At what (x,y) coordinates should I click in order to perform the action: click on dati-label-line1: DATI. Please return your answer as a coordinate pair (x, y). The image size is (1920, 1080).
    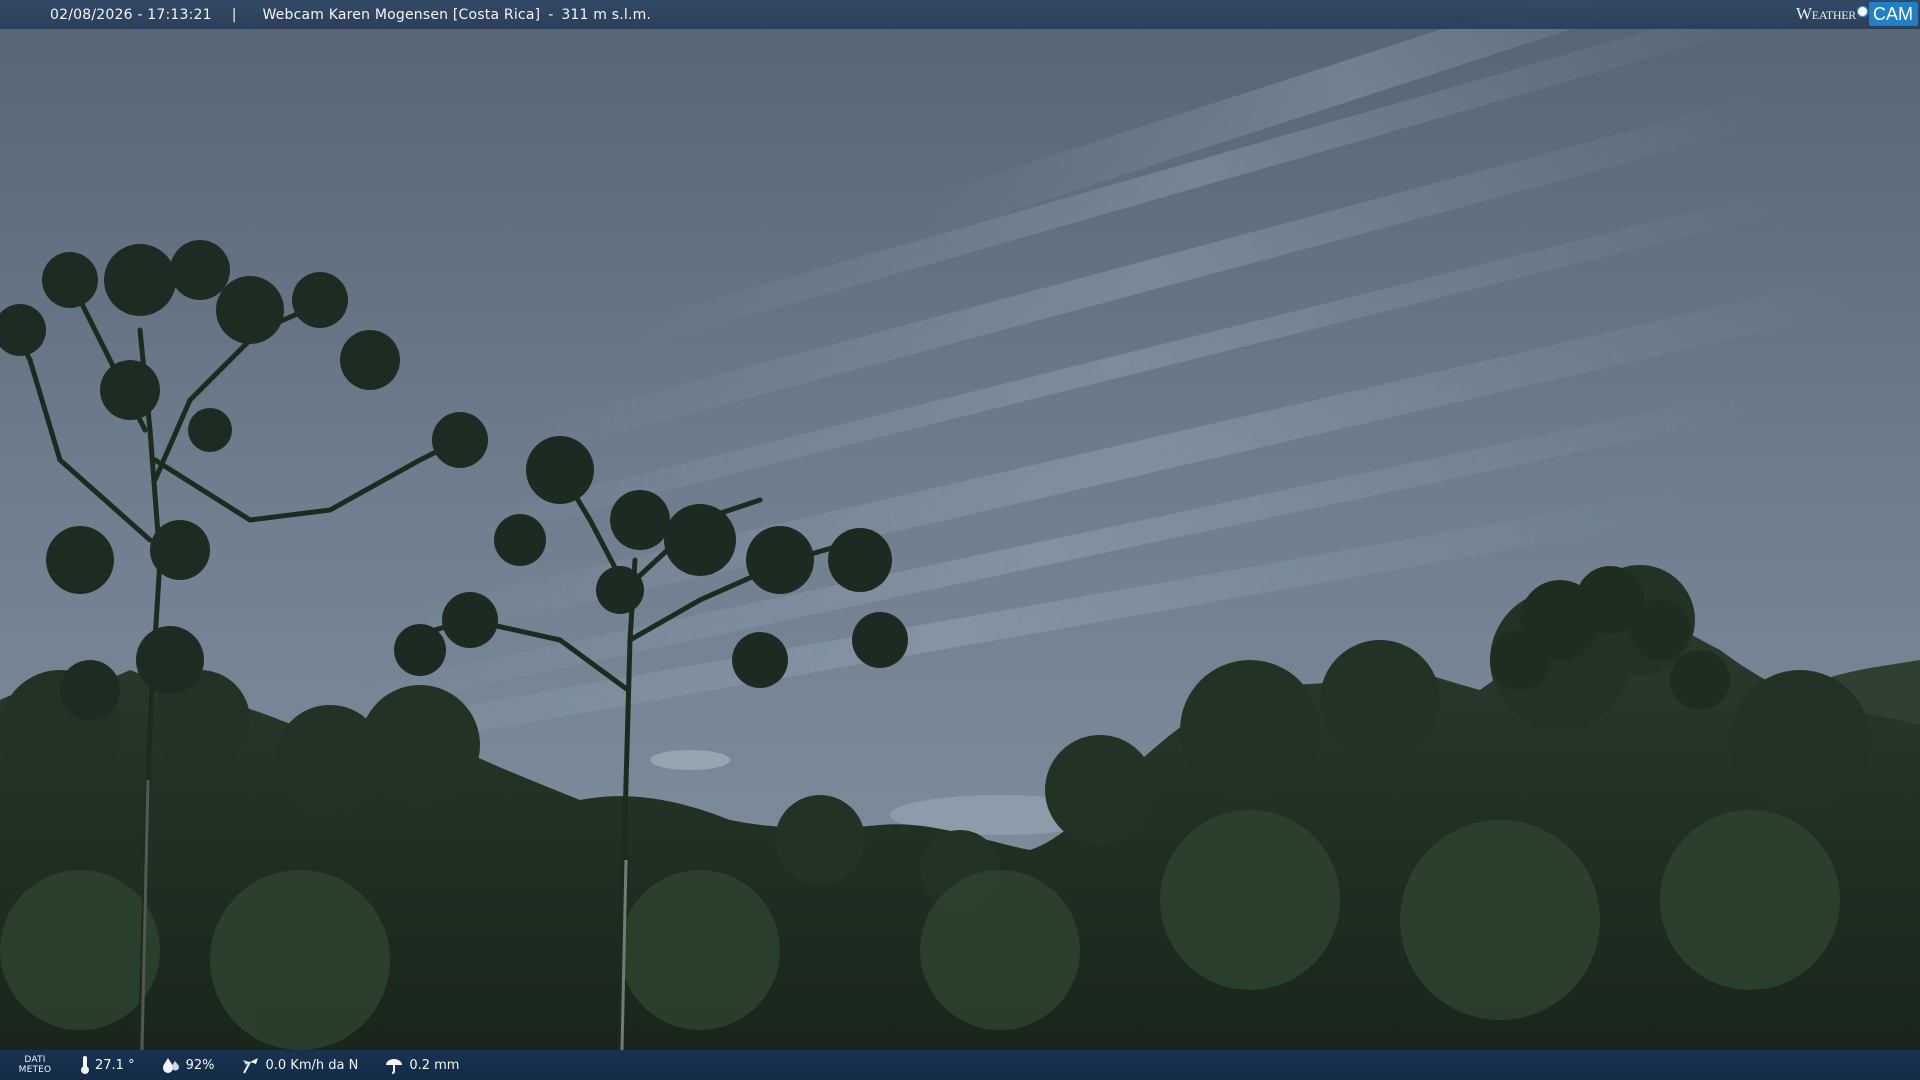
    Looking at the image, I should click on (35, 1060).